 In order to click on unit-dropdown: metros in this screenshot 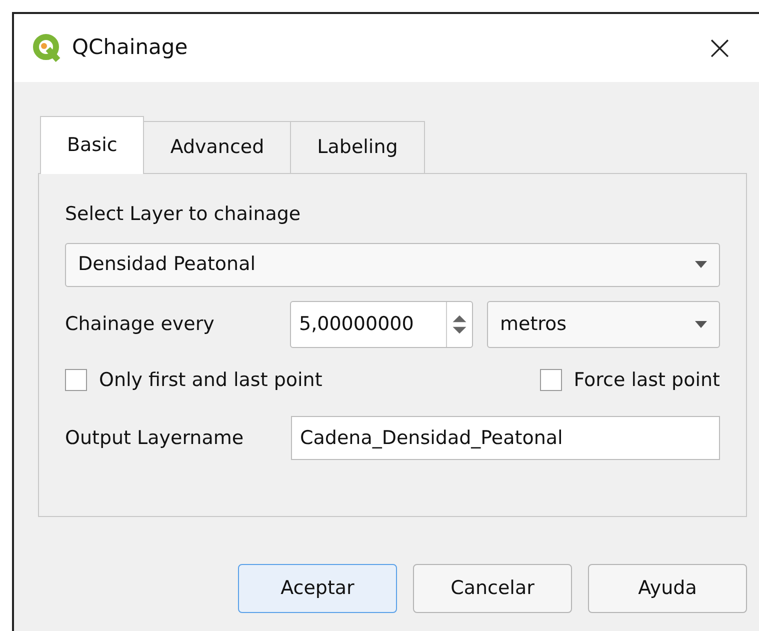, I will do `click(603, 324)`.